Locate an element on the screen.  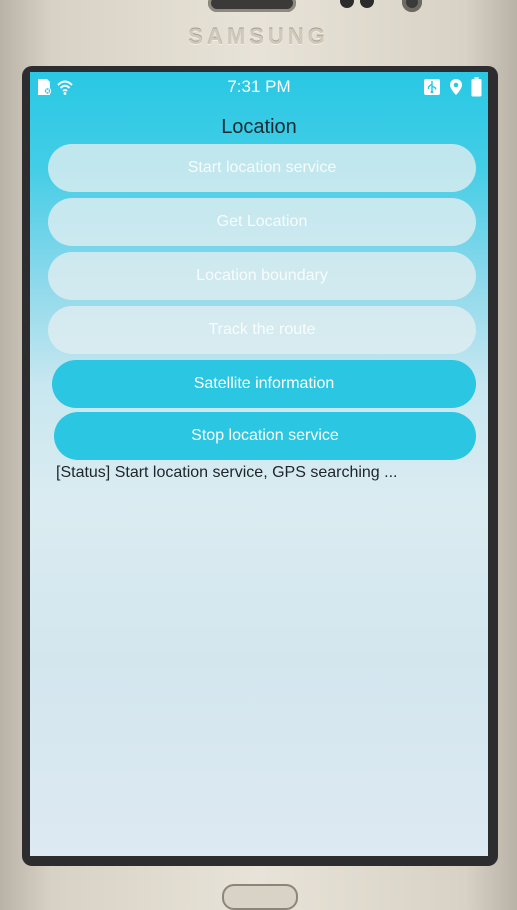
page-title: Location is located at coordinates (259, 127).